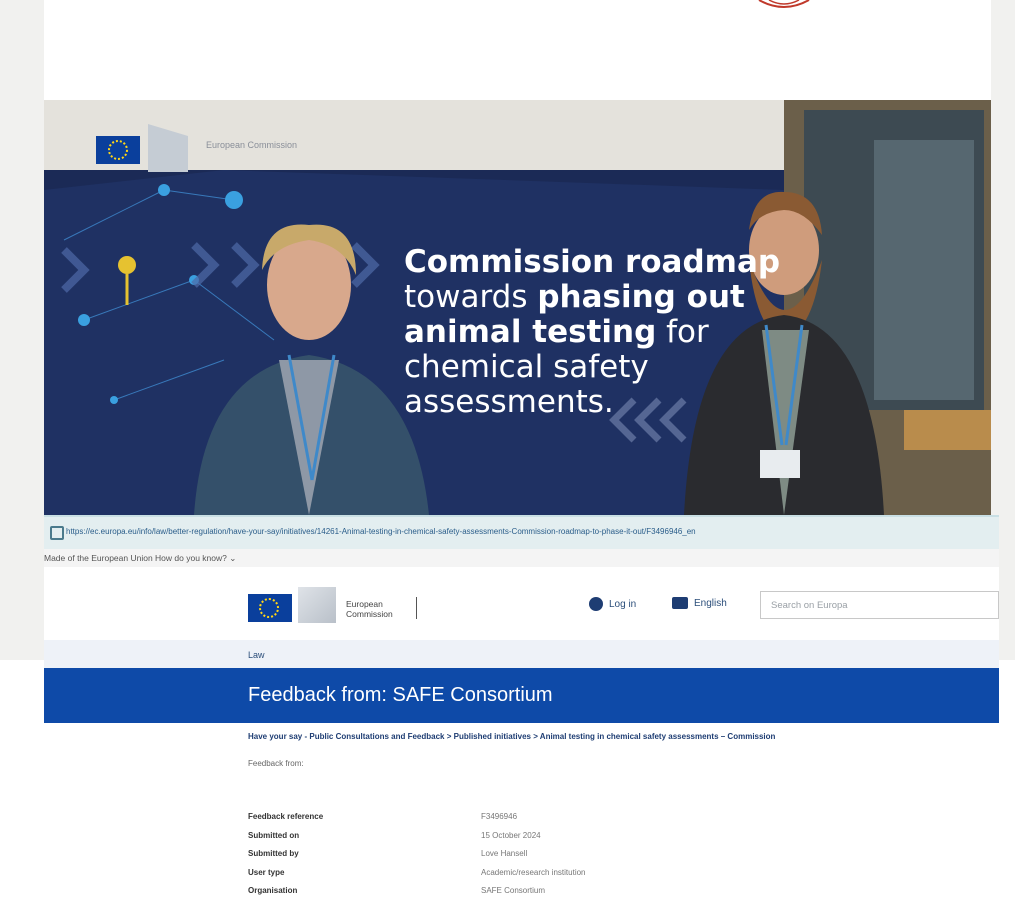 The height and width of the screenshot is (910, 1015). I want to click on detail-row: User type Academic/research institution, so click(498, 877).